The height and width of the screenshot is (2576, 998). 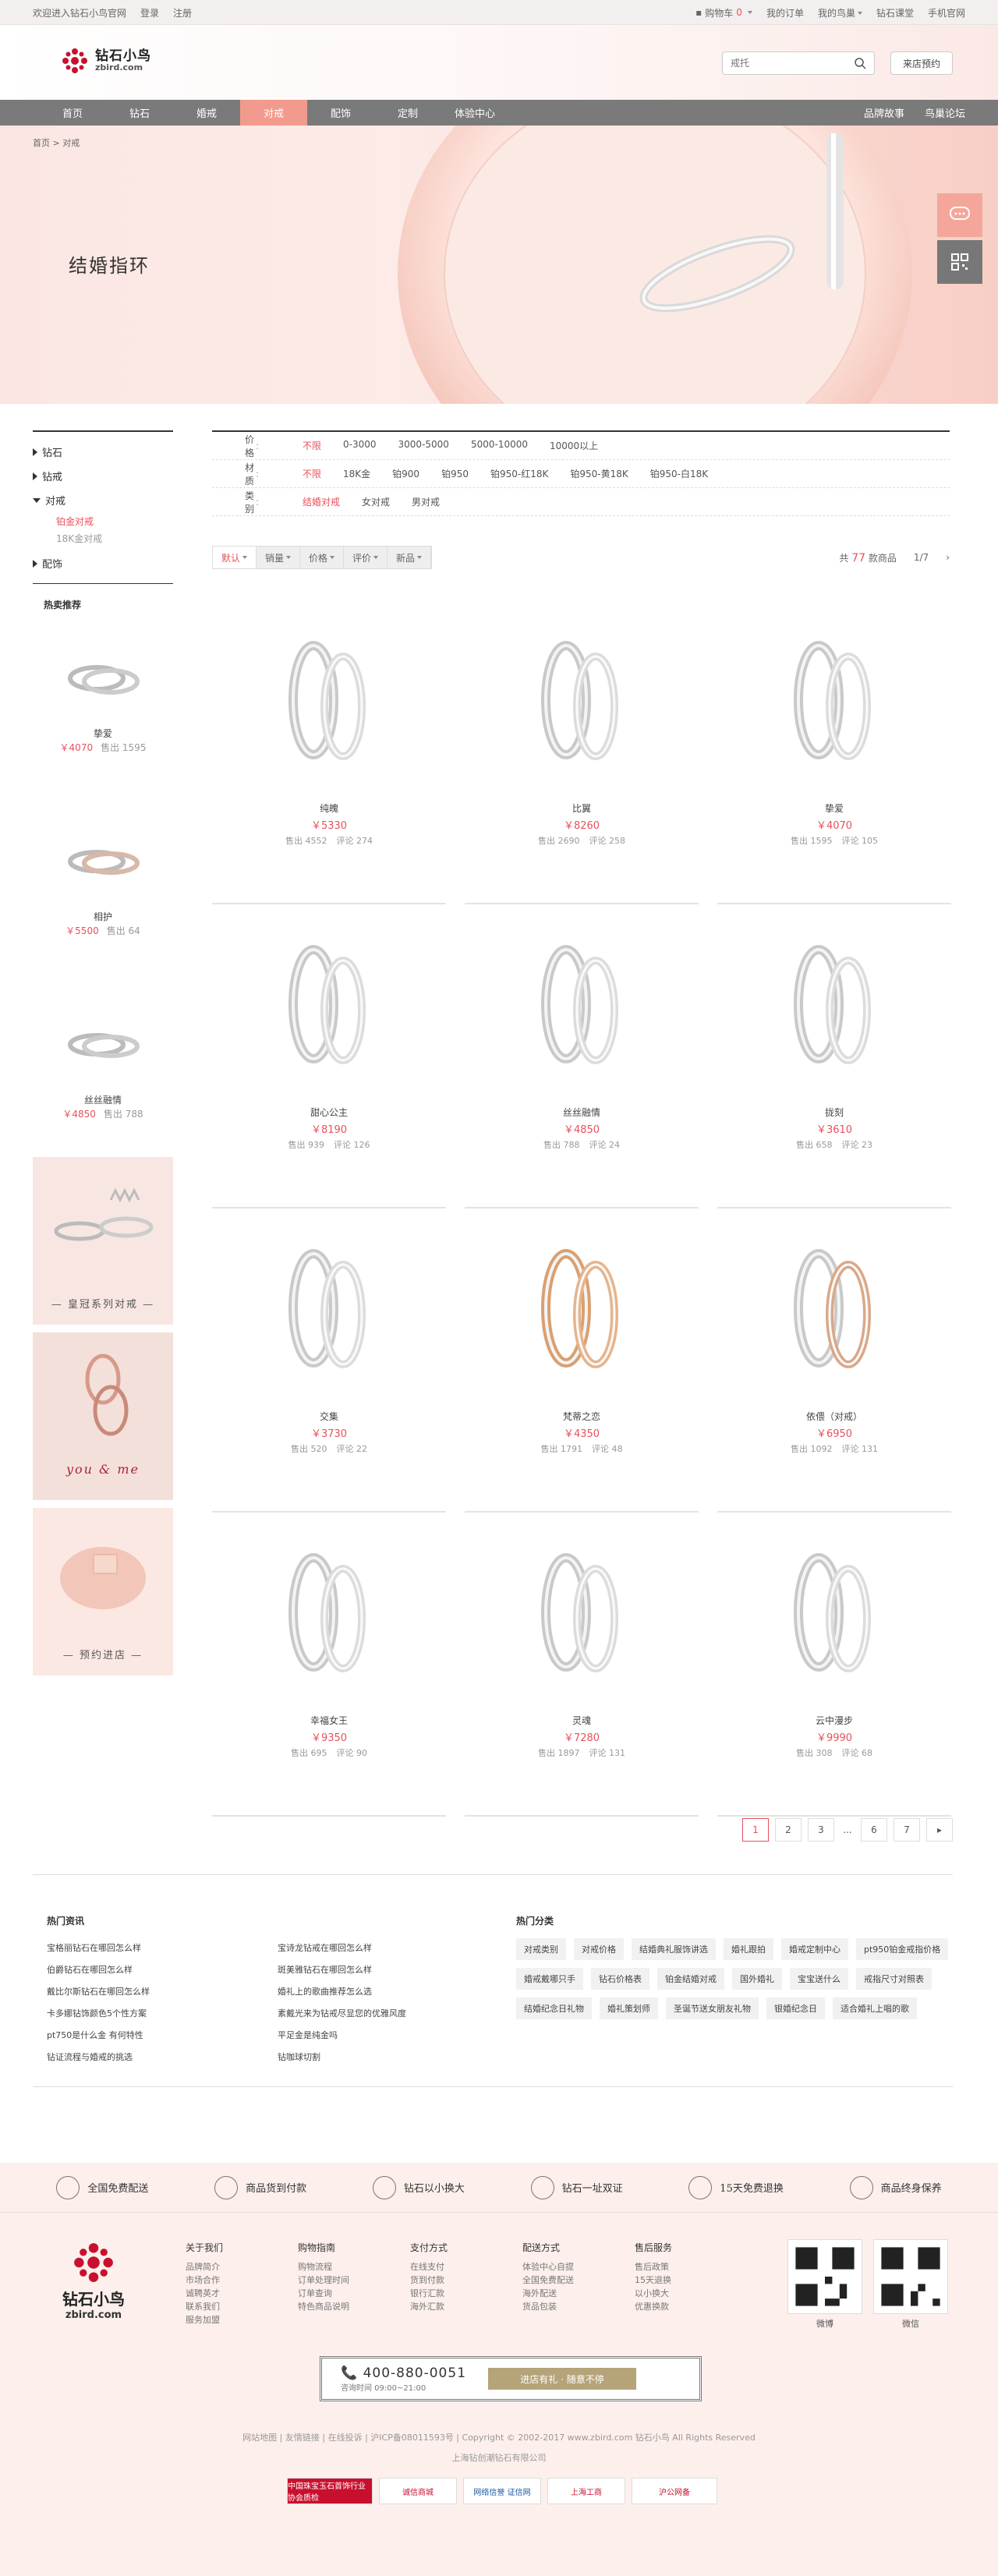 I want to click on product-card: 云中漫步 ￥9990 售出 308 评论 68, so click(x=834, y=1665).